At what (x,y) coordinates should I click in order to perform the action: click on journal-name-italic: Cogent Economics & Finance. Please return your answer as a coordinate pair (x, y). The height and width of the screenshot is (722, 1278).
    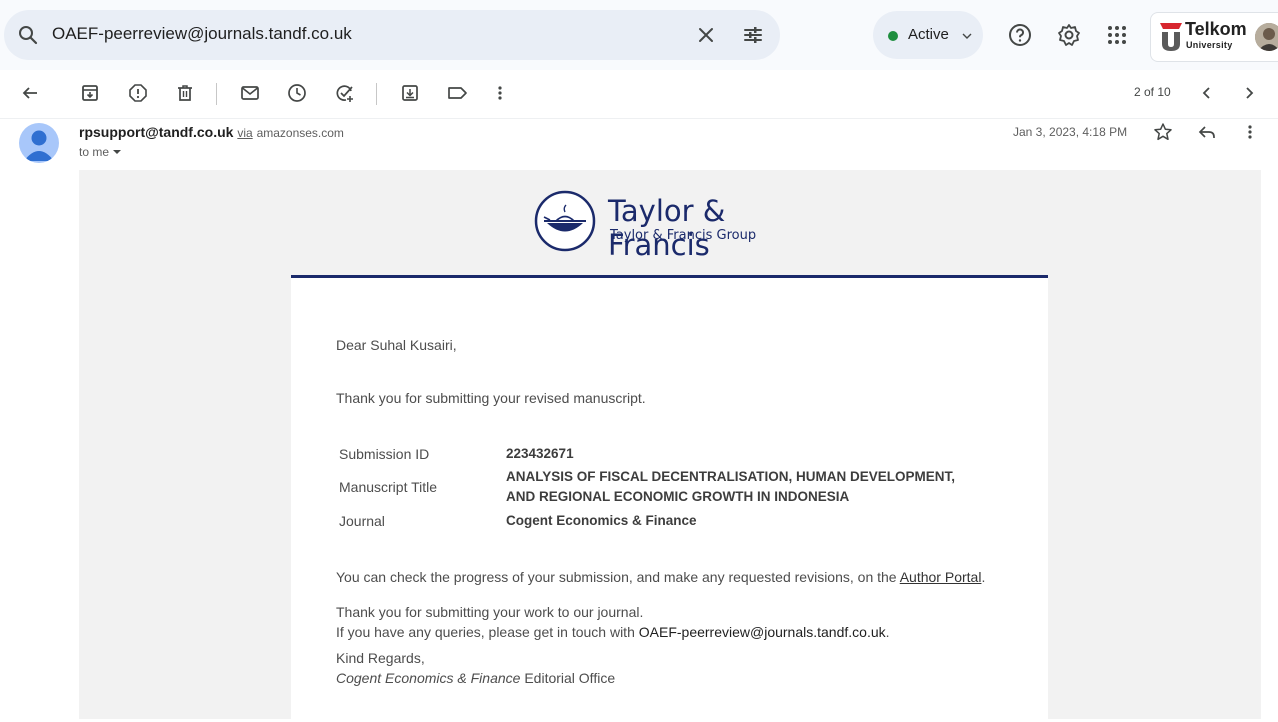
    Looking at the image, I should click on (428, 678).